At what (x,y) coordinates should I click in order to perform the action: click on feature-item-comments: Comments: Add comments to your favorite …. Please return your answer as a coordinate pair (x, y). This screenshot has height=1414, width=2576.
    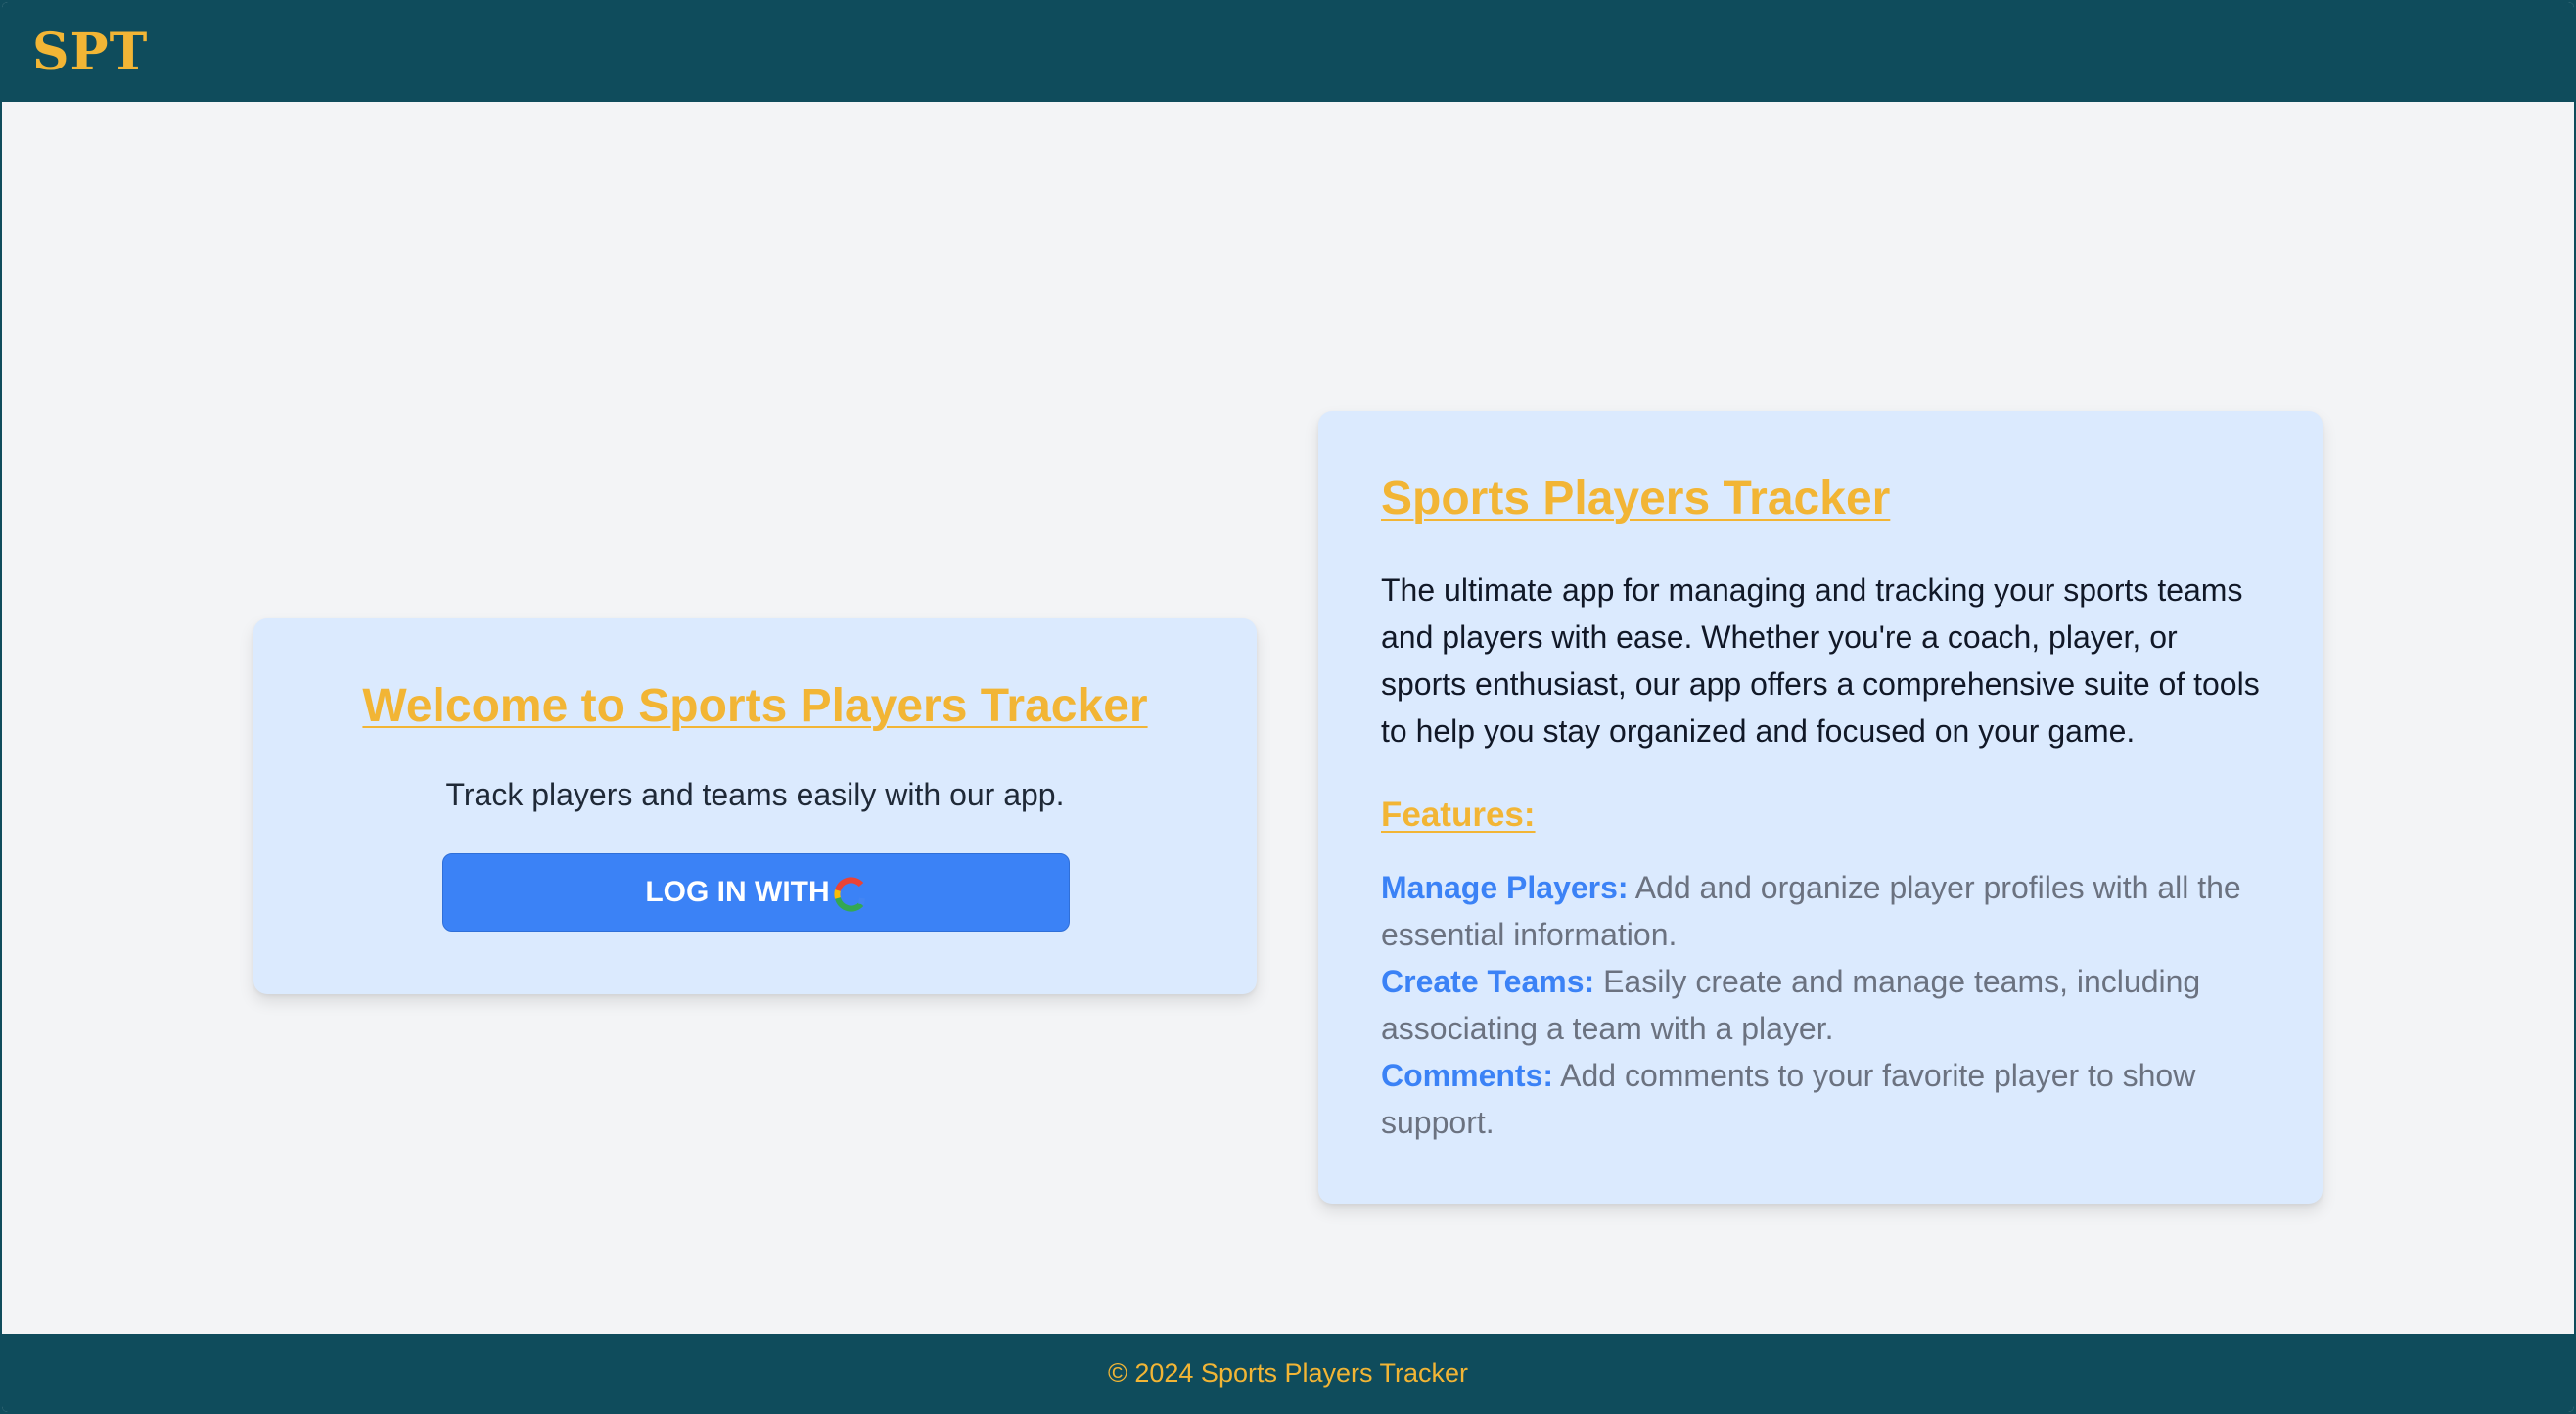
    Looking at the image, I should click on (1821, 1099).